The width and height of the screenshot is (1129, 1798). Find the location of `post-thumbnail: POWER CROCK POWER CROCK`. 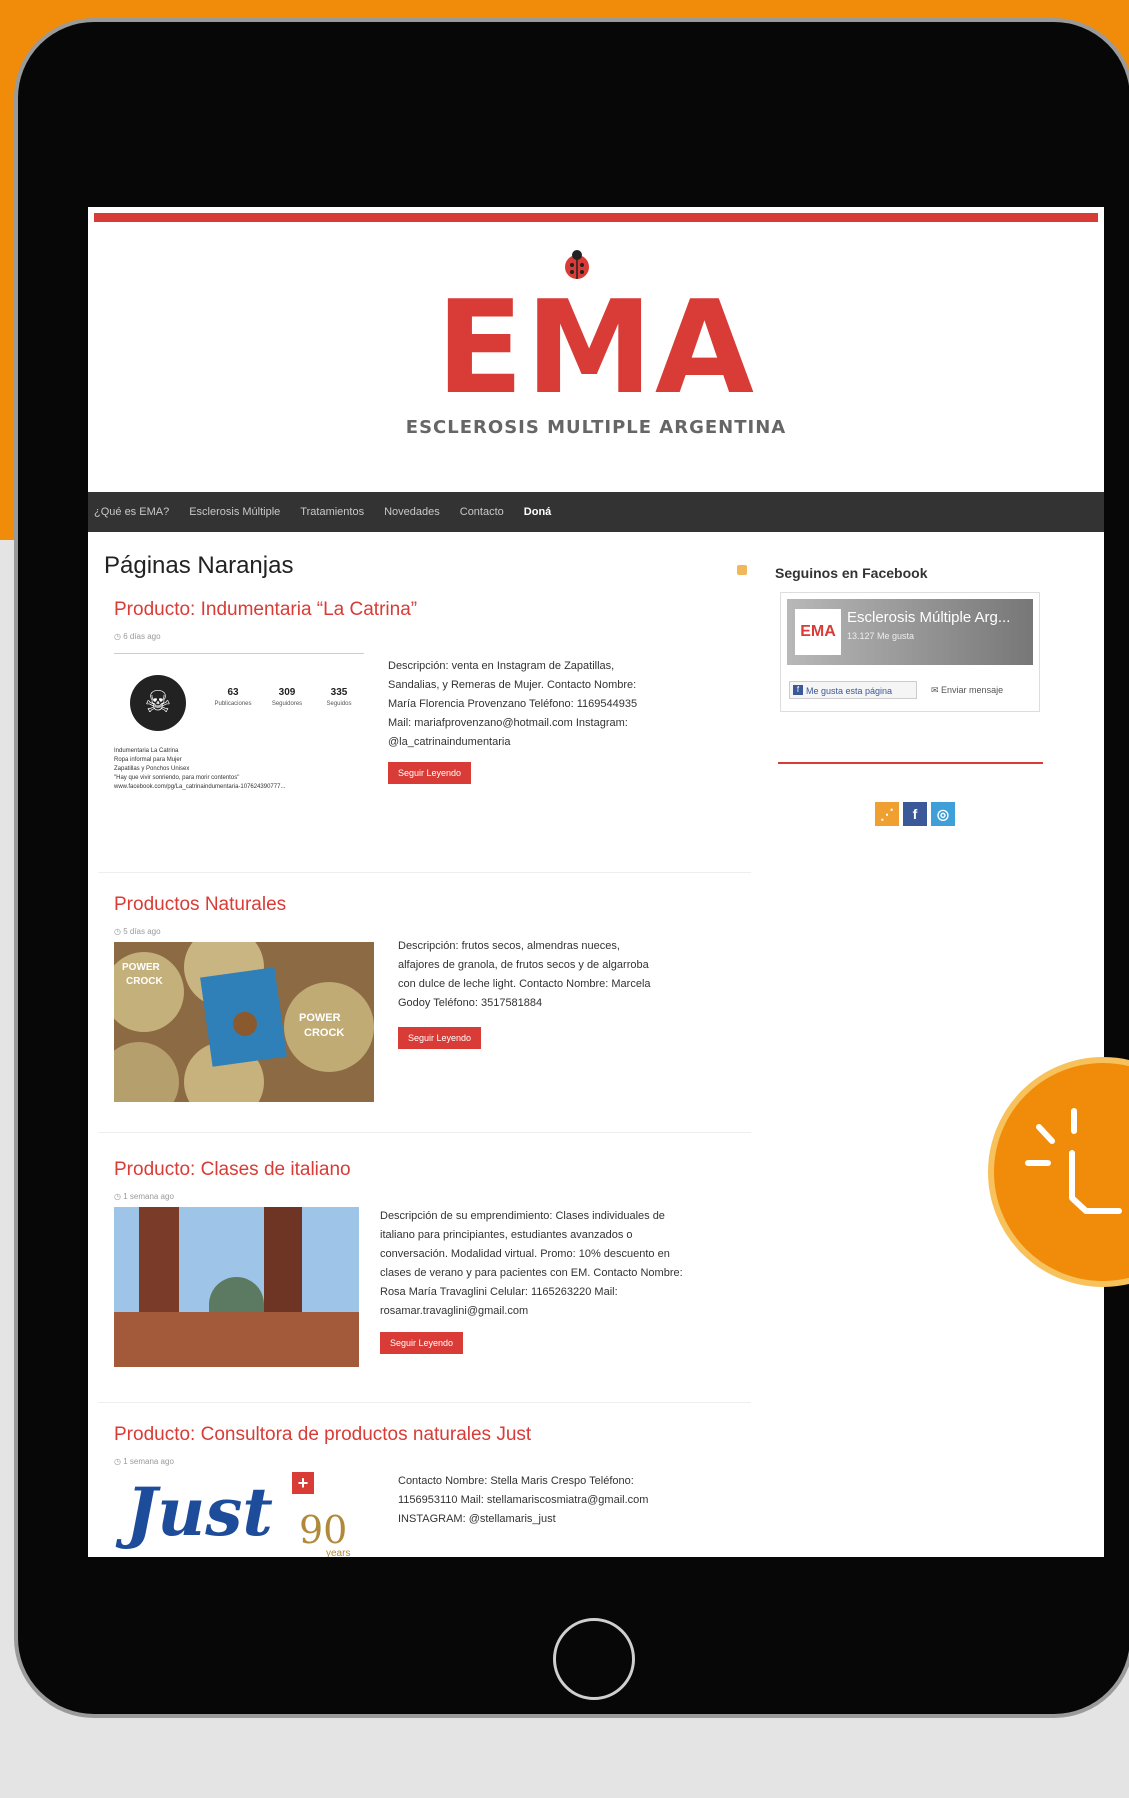

post-thumbnail: POWER CROCK POWER CROCK is located at coordinates (244, 1022).